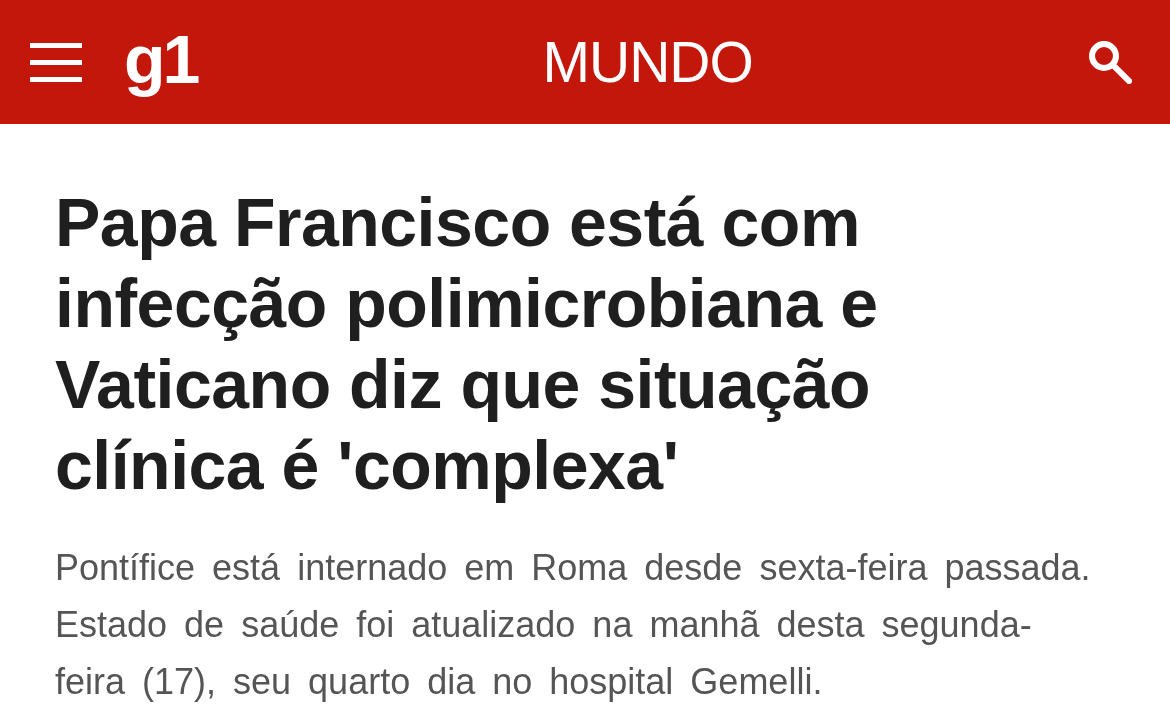 The width and height of the screenshot is (1170, 727). I want to click on section-title: MUNDO, so click(647, 62).